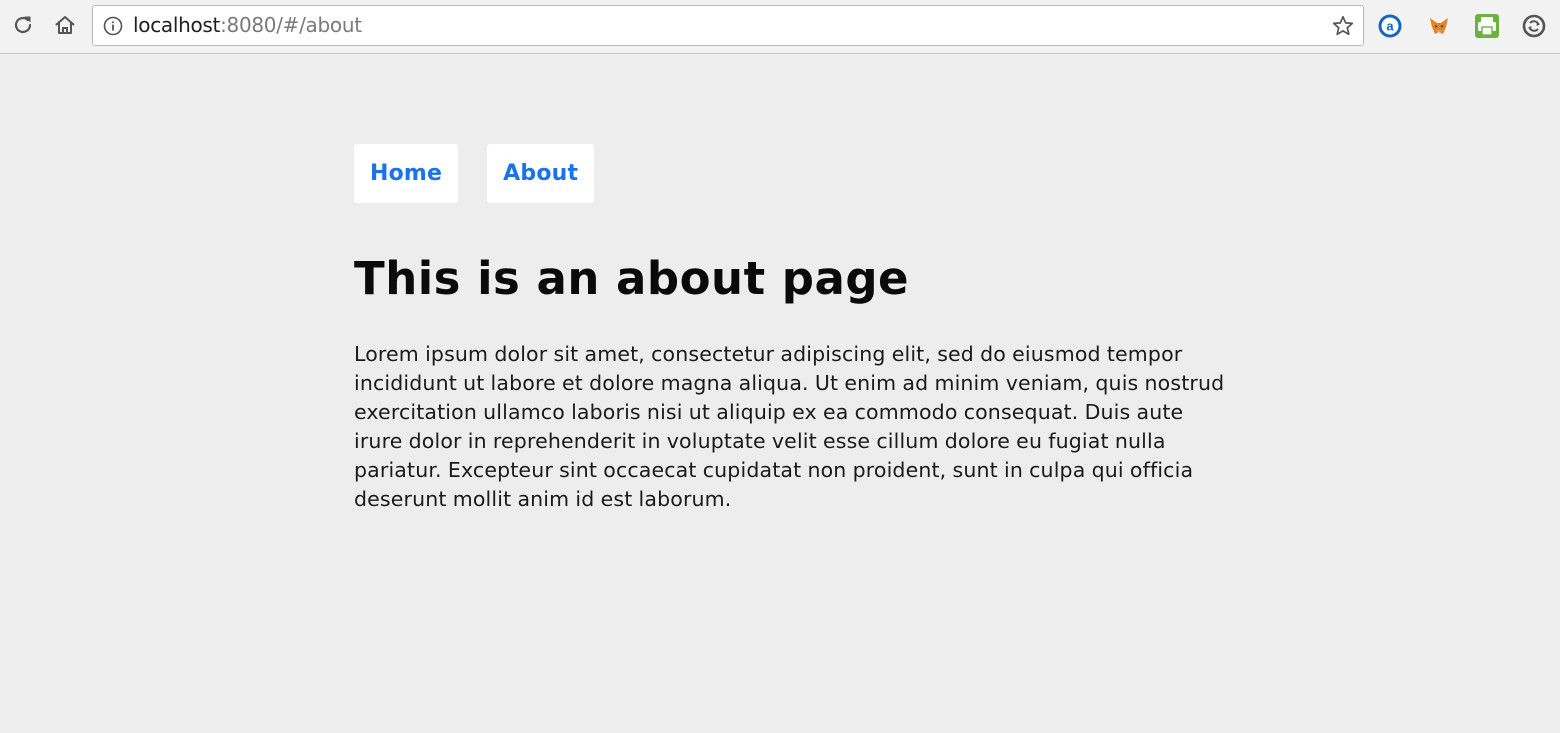 The width and height of the screenshot is (1560, 733). What do you see at coordinates (1343, 26) in the screenshot?
I see `star-icon` at bounding box center [1343, 26].